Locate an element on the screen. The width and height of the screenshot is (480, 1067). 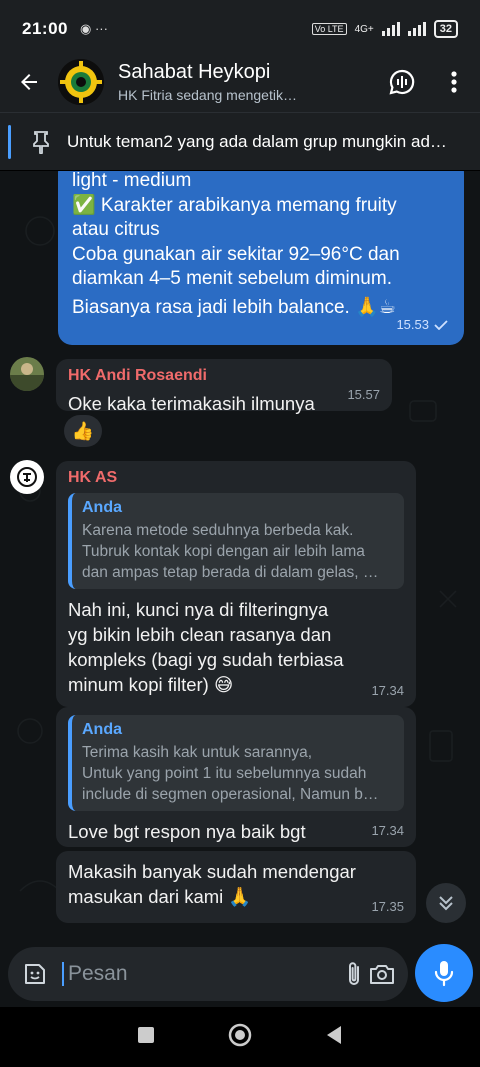
message-meta: 15.53 is located at coordinates (422, 325).